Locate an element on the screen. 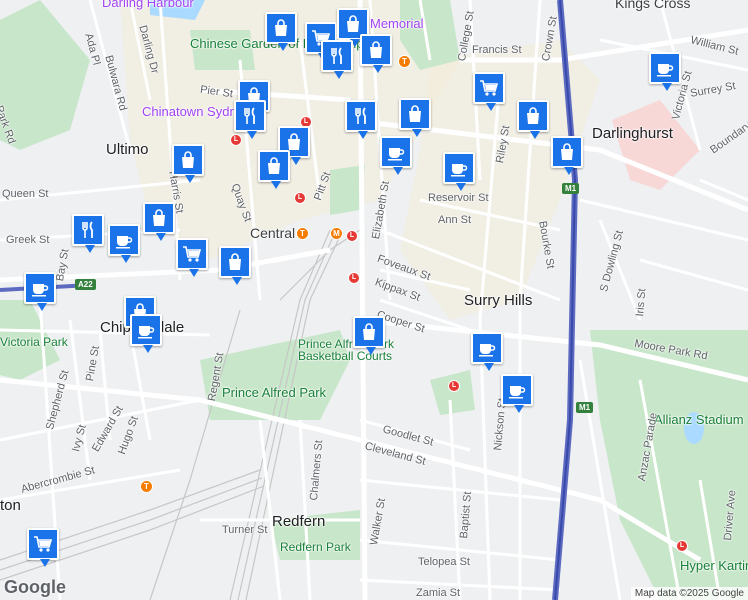 The height and width of the screenshot is (600, 748). place-label: Kings Cross is located at coordinates (653, 5).